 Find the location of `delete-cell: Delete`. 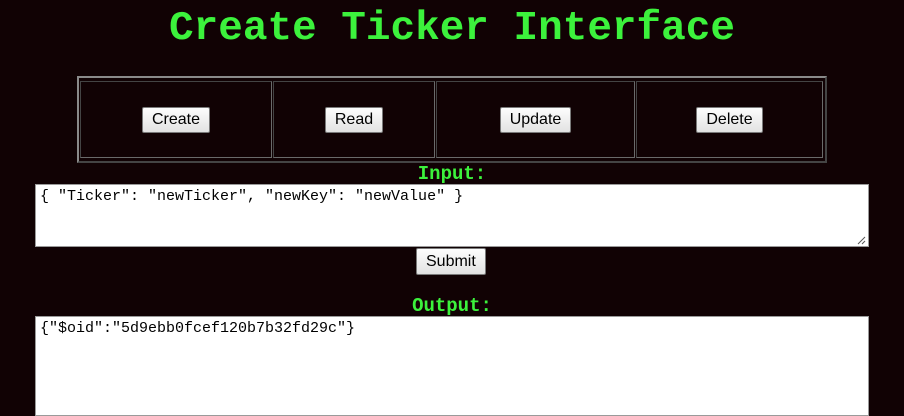

delete-cell: Delete is located at coordinates (729, 119).